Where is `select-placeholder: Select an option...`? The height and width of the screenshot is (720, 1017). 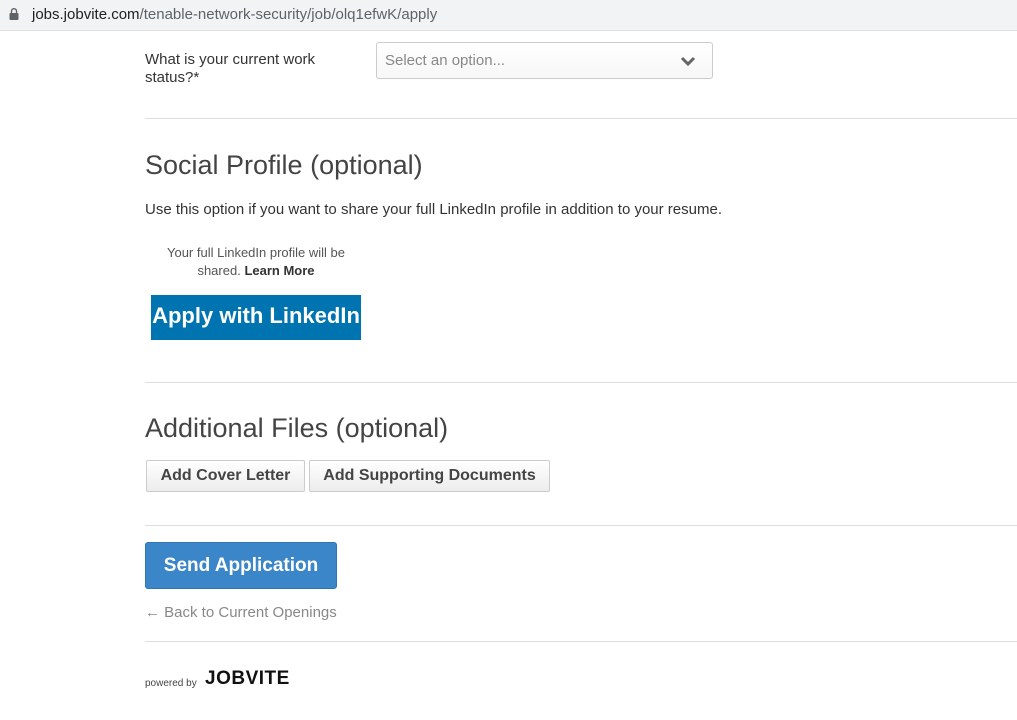
select-placeholder: Select an option... is located at coordinates (445, 60).